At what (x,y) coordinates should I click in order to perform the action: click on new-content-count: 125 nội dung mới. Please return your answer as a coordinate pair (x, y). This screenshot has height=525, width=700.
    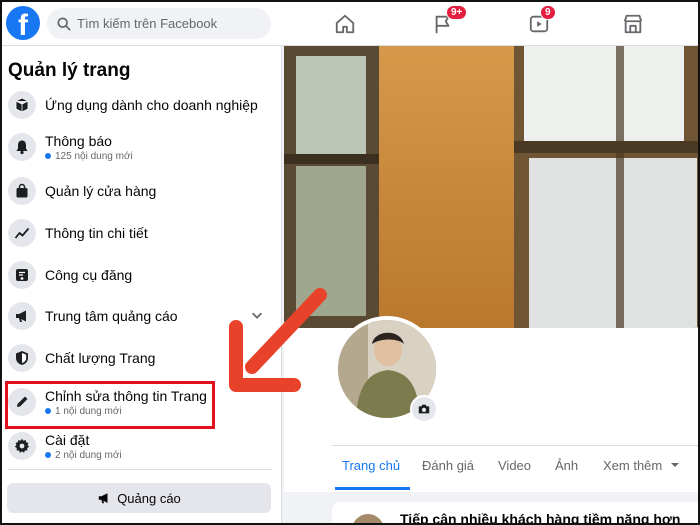
    Looking at the image, I should click on (89, 156).